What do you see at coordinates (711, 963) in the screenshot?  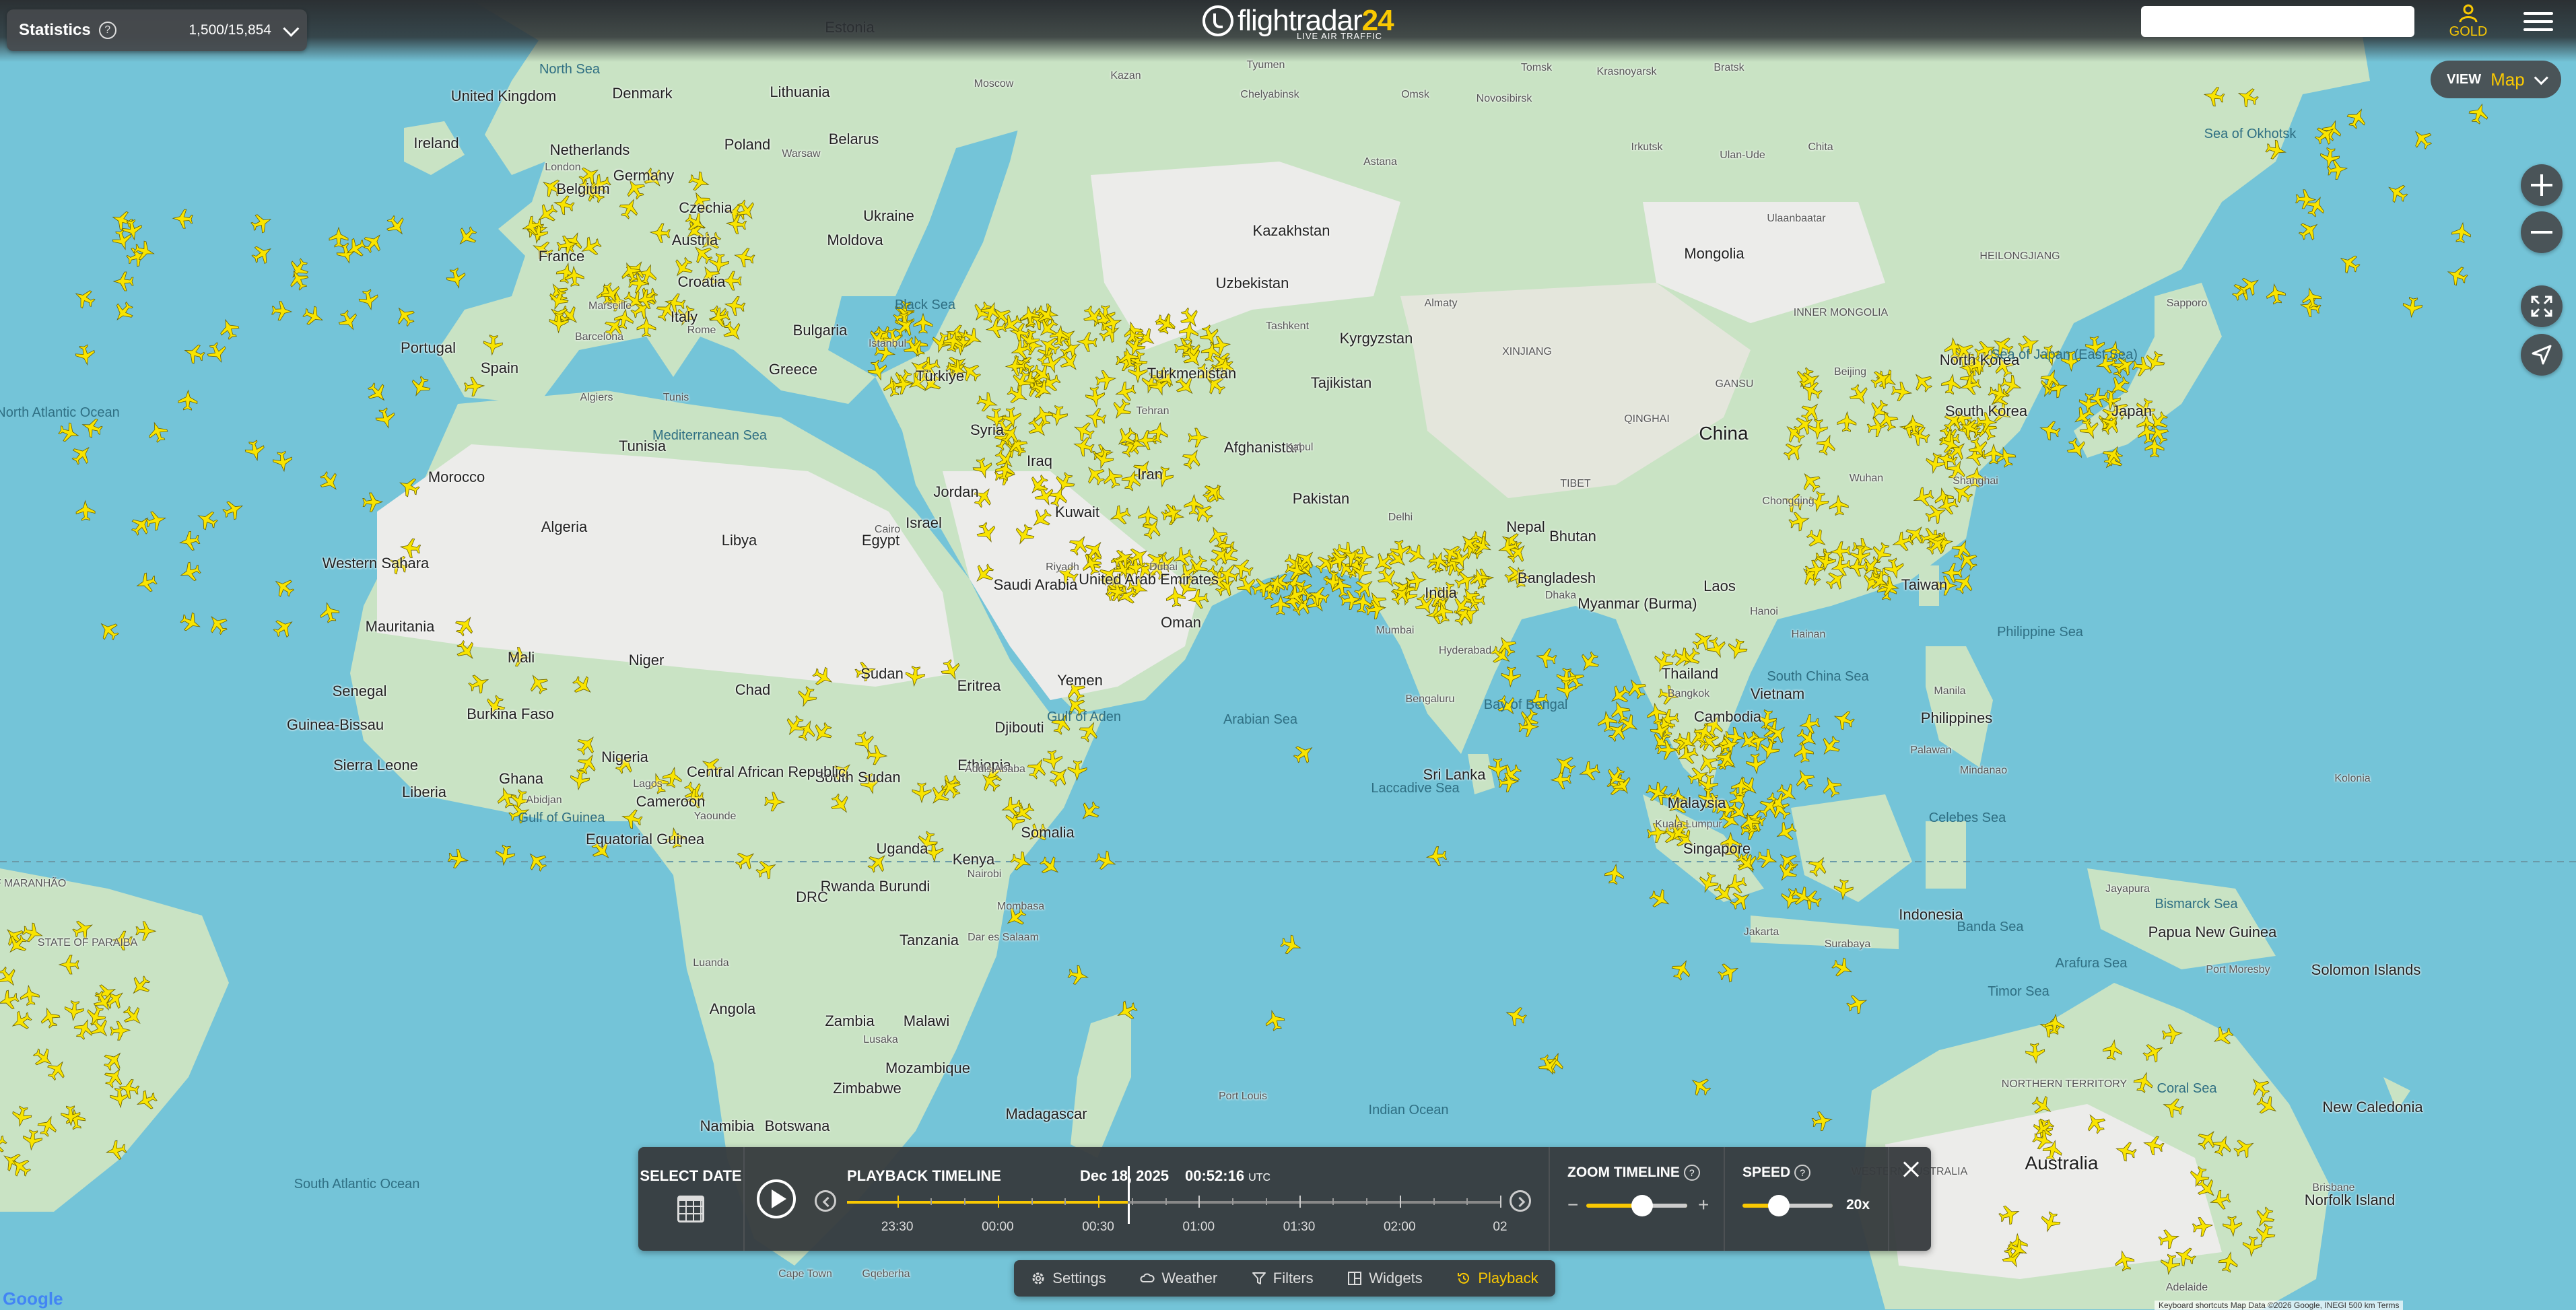 I see `small-label: Luanda` at bounding box center [711, 963].